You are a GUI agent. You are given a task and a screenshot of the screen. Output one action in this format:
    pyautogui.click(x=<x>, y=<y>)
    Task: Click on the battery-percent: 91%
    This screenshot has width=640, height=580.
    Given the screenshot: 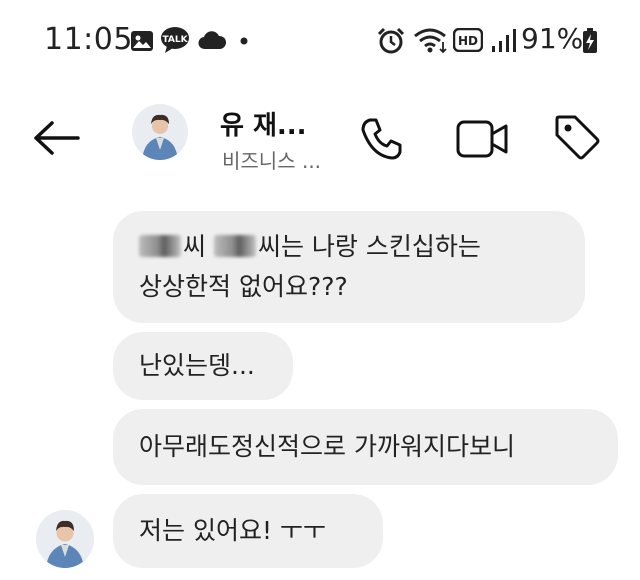 What is the action you would take?
    pyautogui.click(x=552, y=38)
    